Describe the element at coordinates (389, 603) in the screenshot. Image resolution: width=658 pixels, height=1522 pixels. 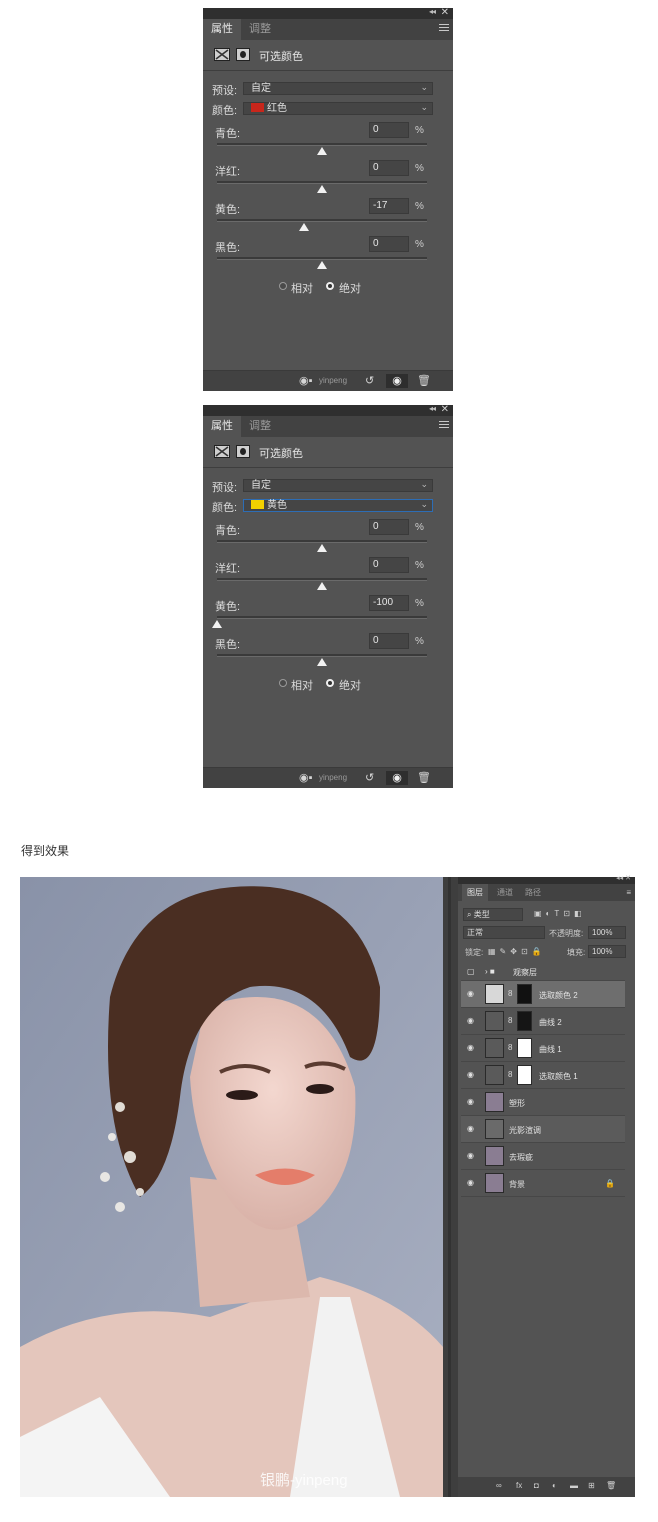
I see `yellow-input: -100` at that location.